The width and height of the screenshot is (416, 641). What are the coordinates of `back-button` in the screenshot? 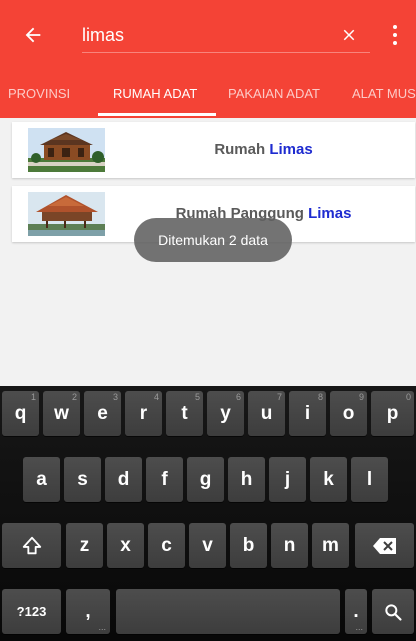 It's located at (37, 35).